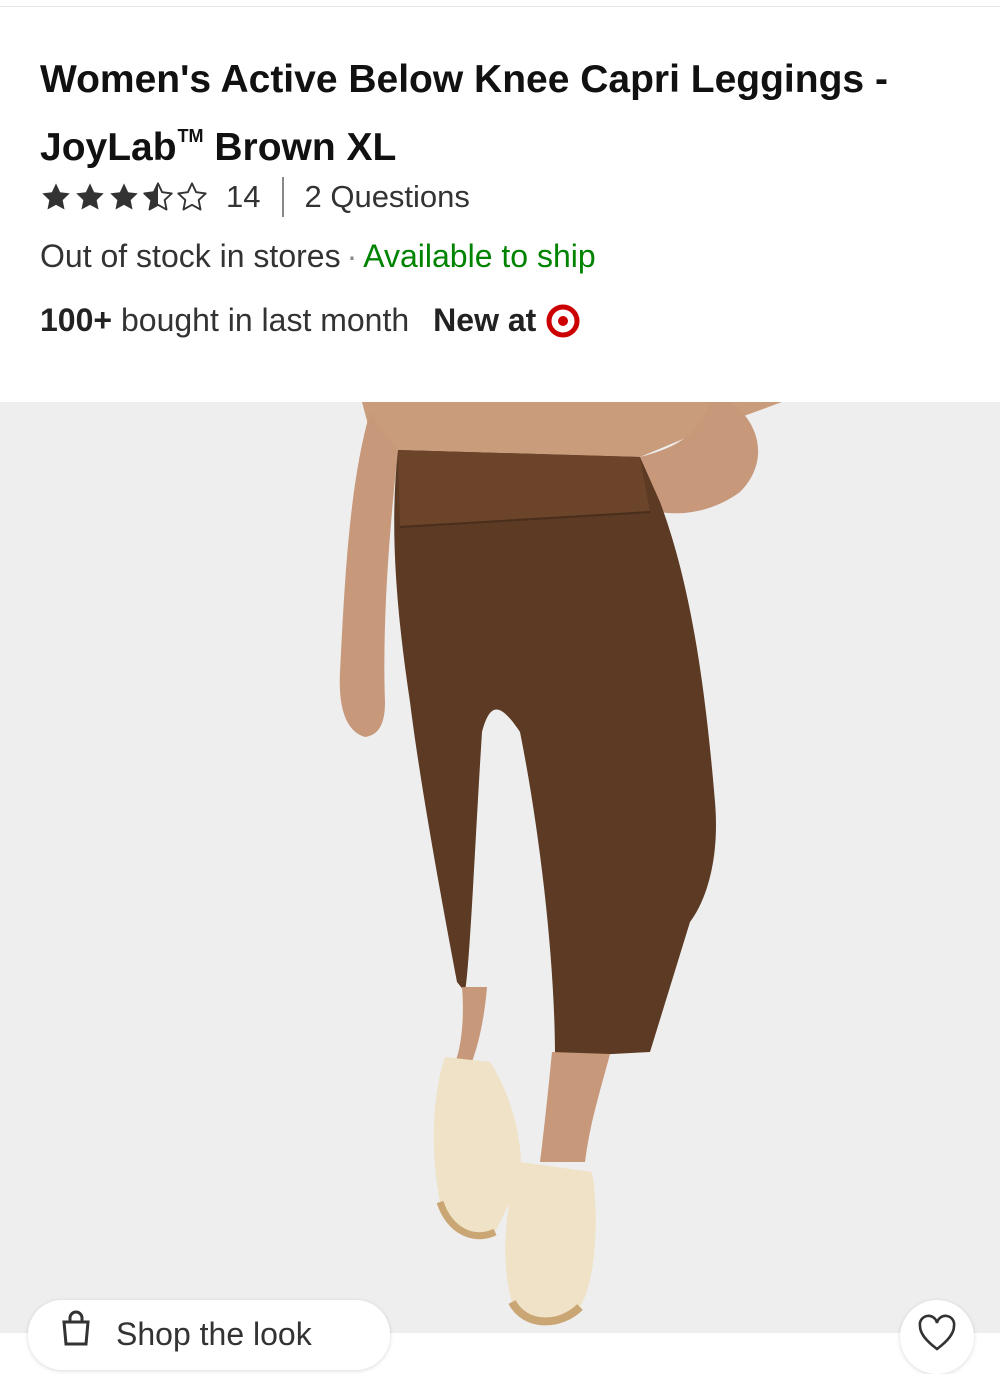 The width and height of the screenshot is (1000, 1374). Describe the element at coordinates (479, 256) in the screenshot. I see `shipping-status: Available to ship` at that location.